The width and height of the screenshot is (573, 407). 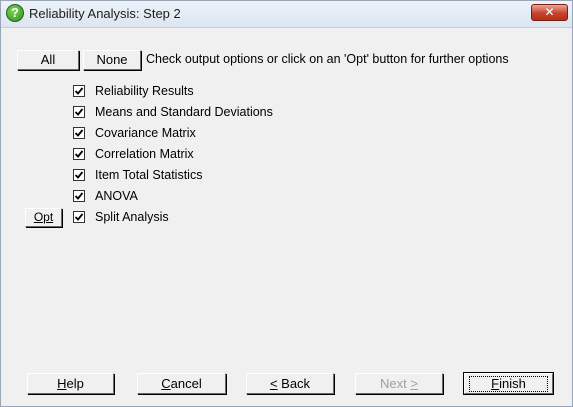 I want to click on cancel-button: Cancel, so click(x=181, y=383).